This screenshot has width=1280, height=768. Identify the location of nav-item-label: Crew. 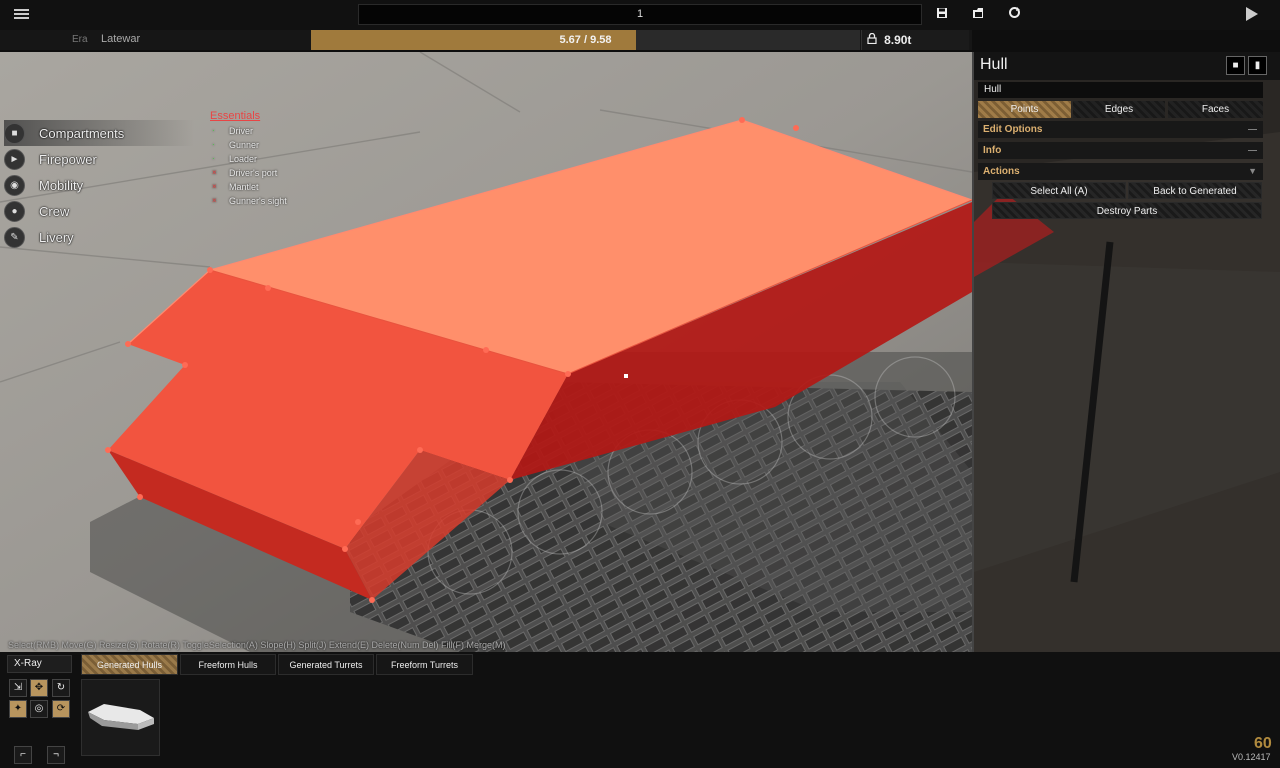
(54, 211).